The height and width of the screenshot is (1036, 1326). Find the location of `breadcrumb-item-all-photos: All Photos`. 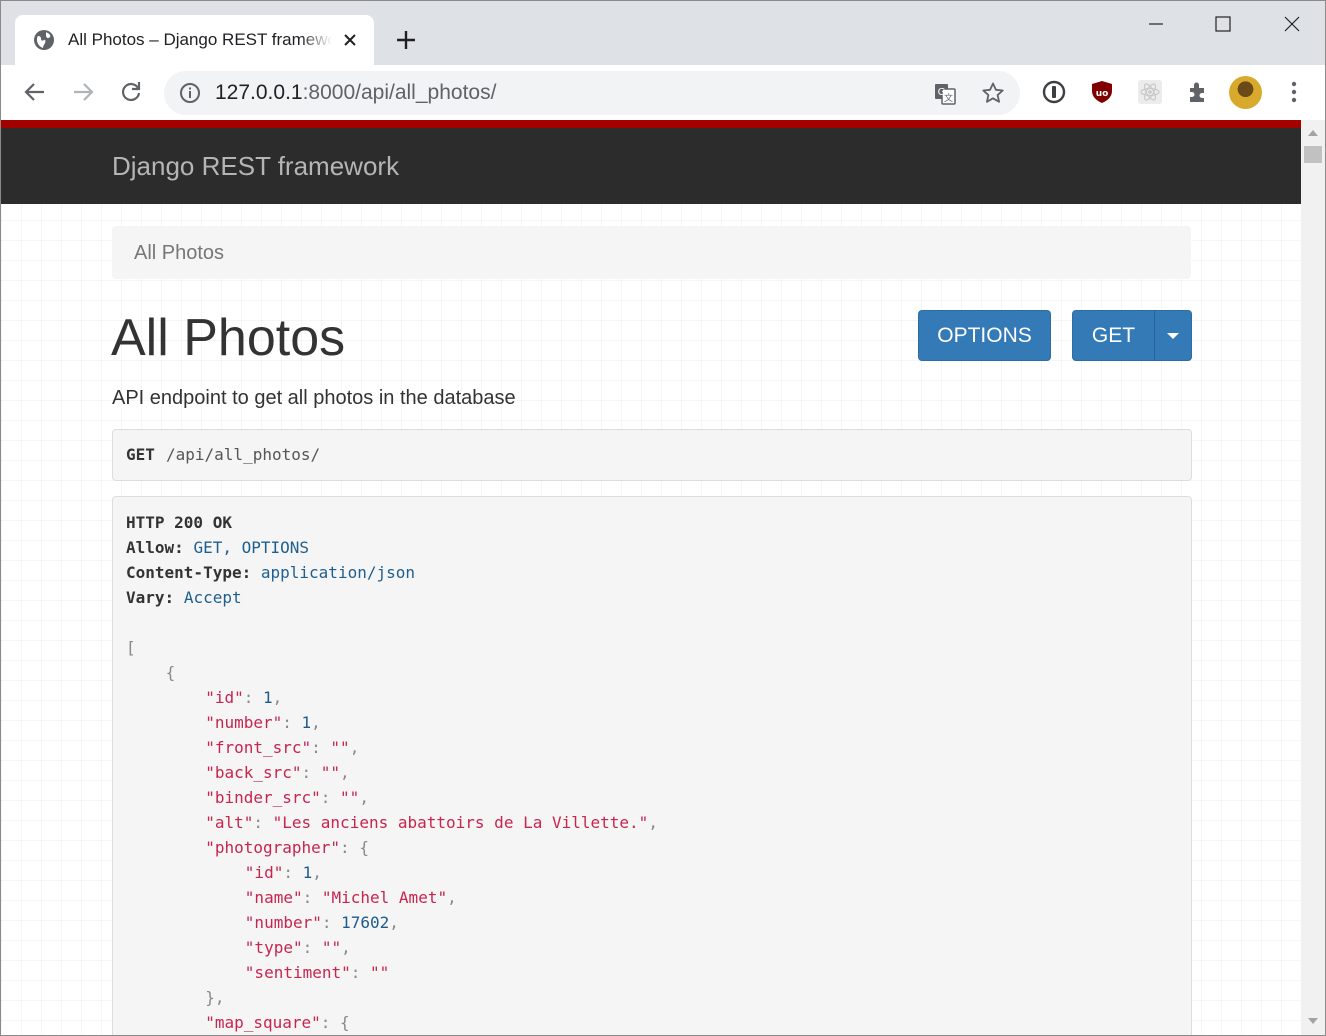

breadcrumb-item-all-photos: All Photos is located at coordinates (179, 253).